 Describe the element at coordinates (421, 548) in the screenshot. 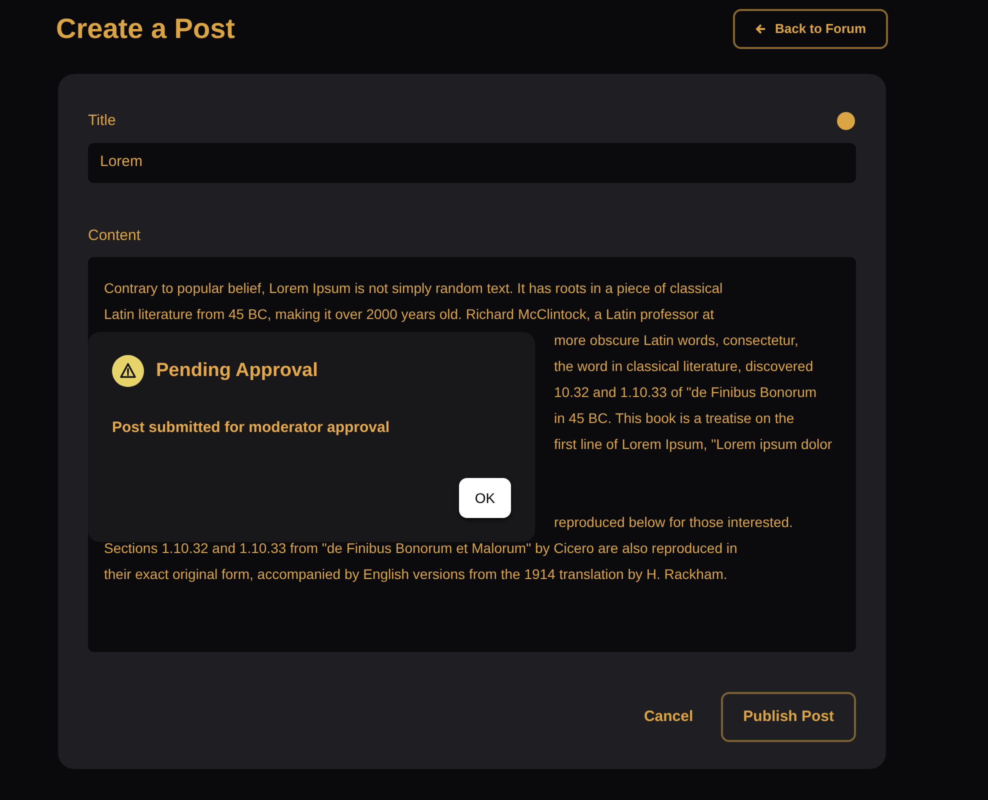

I see `content-text-line: Sections 1.10.32 and 1.10.33 from "de Finibus Bonorum et Malorum" by Cicero are also reproduced in` at that location.